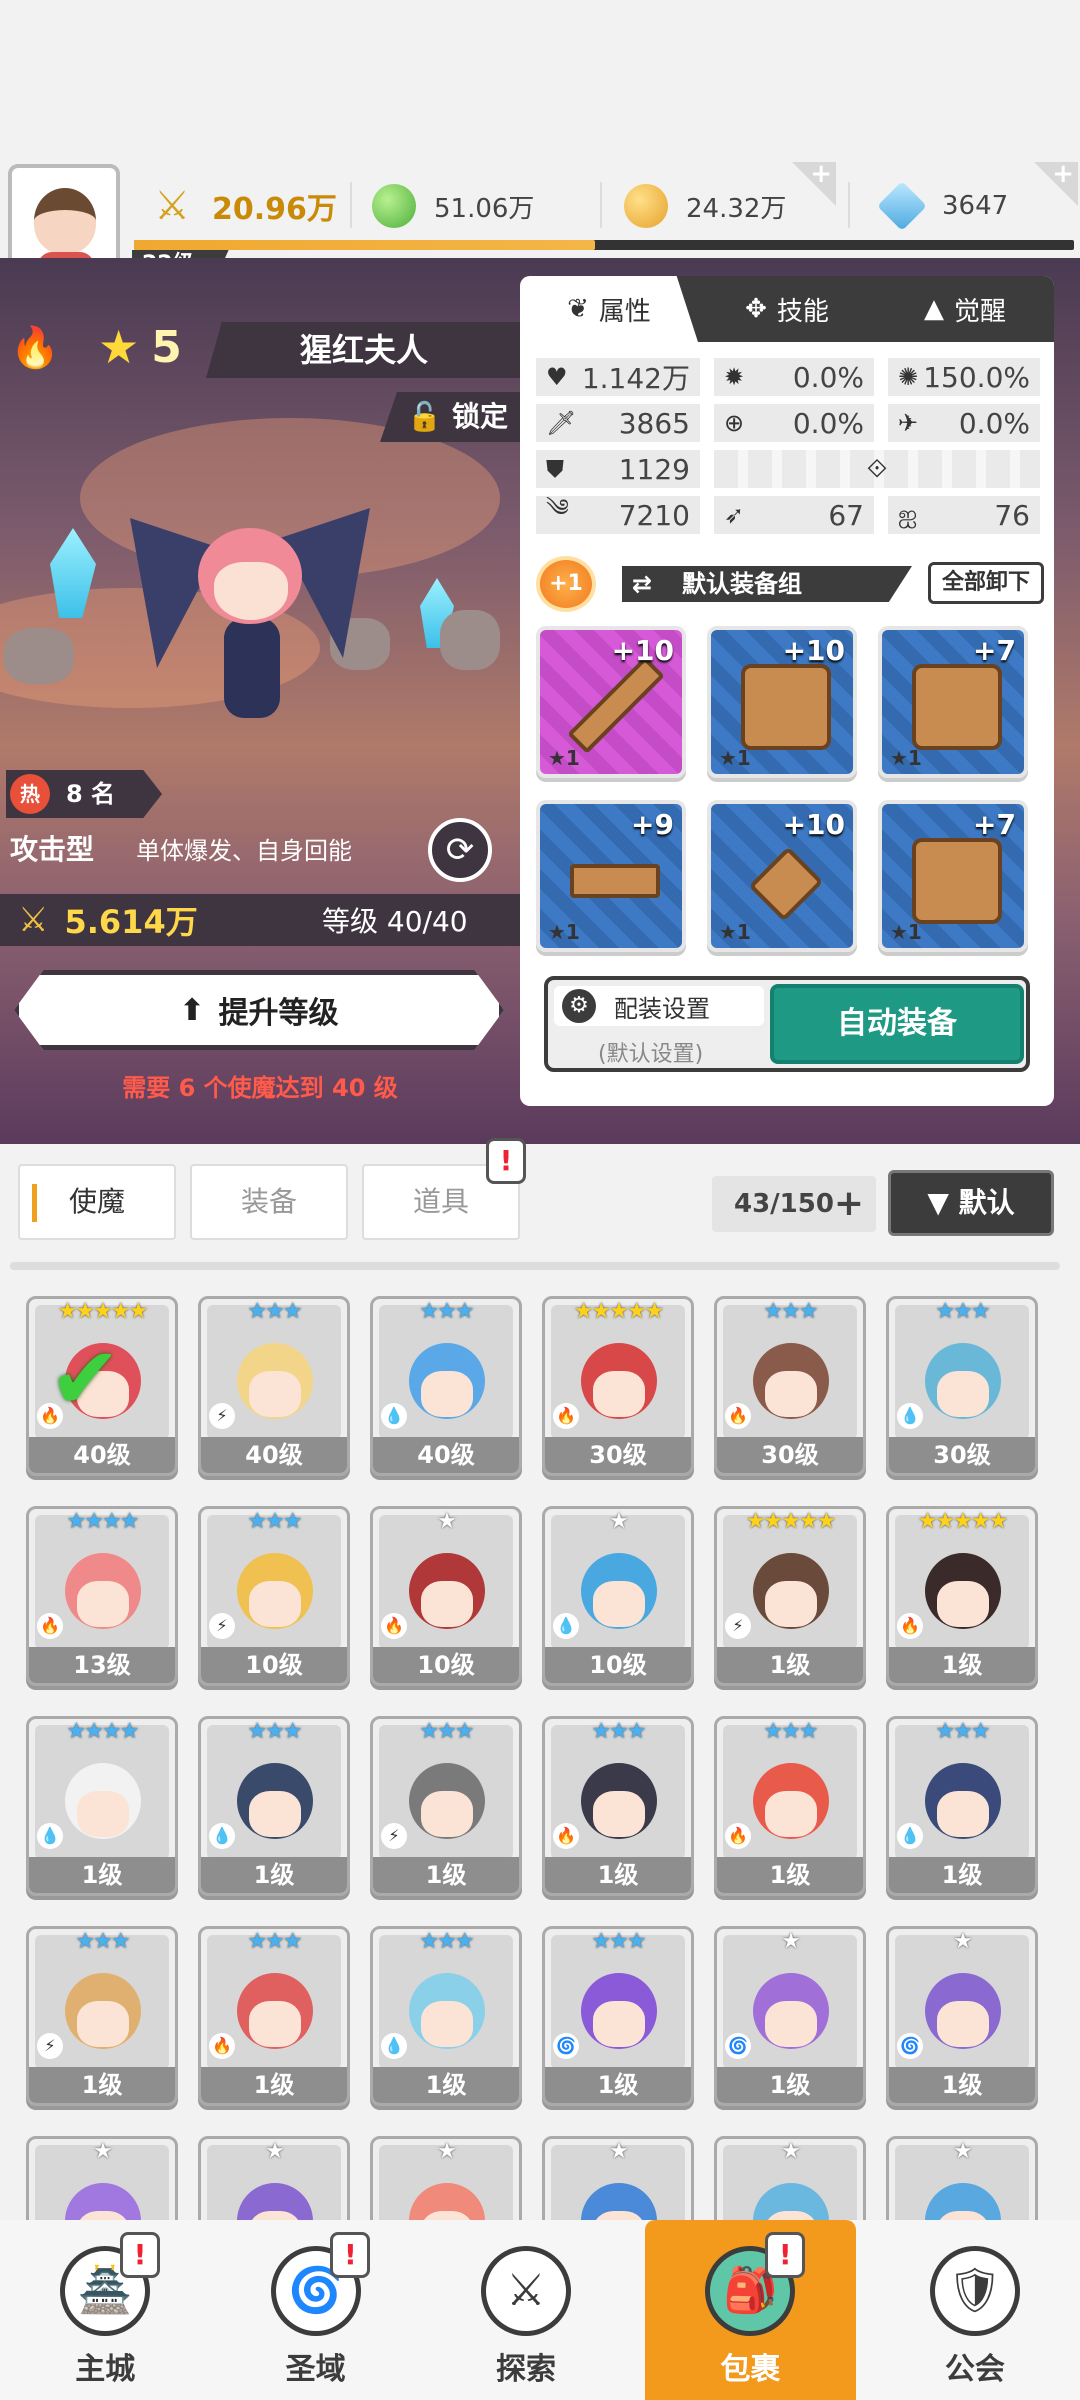 This screenshot has width=1080, height=2400. Describe the element at coordinates (535, 1266) in the screenshot. I see `divider` at that location.